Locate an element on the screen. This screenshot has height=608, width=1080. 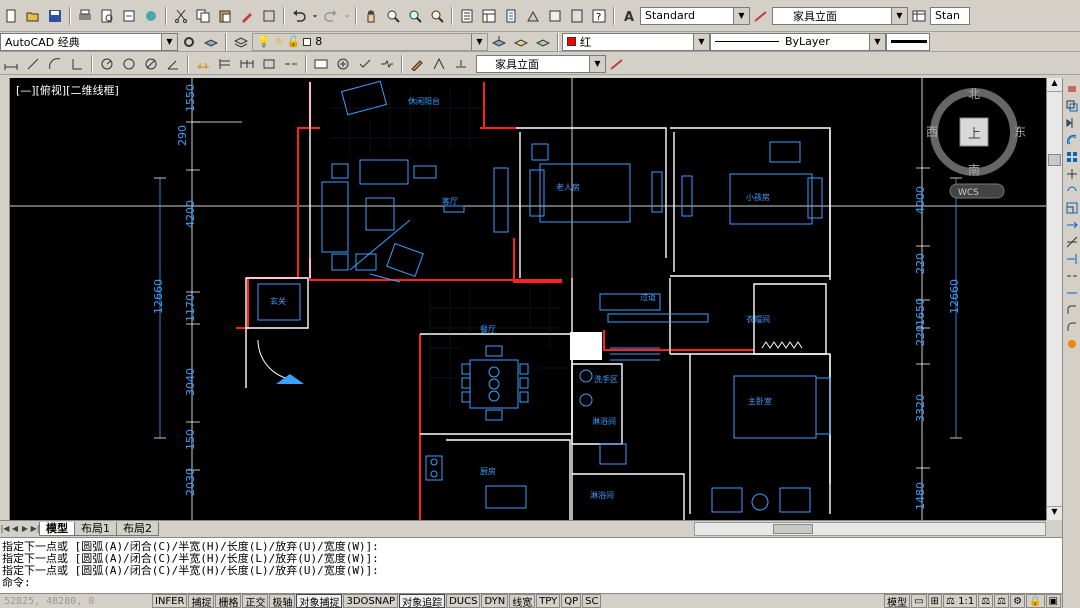
baseline-dim-icon is located at coordinates (225, 64).